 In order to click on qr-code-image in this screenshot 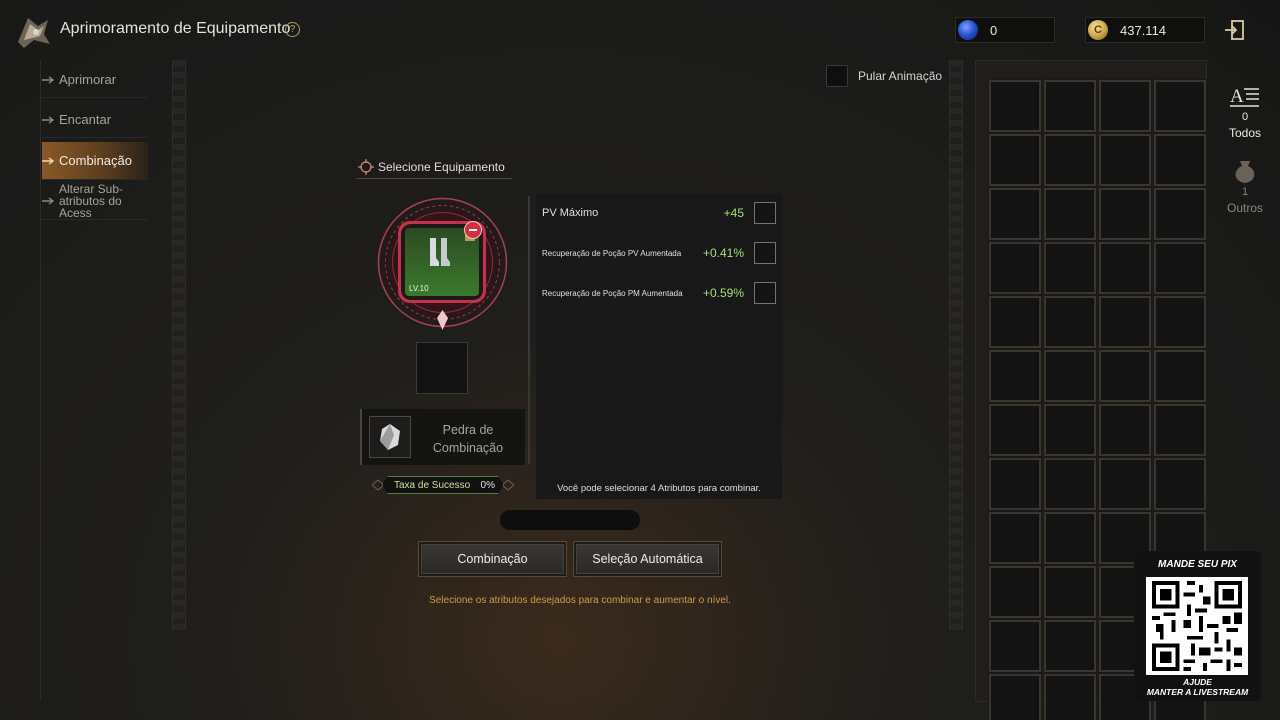, I will do `click(1197, 626)`.